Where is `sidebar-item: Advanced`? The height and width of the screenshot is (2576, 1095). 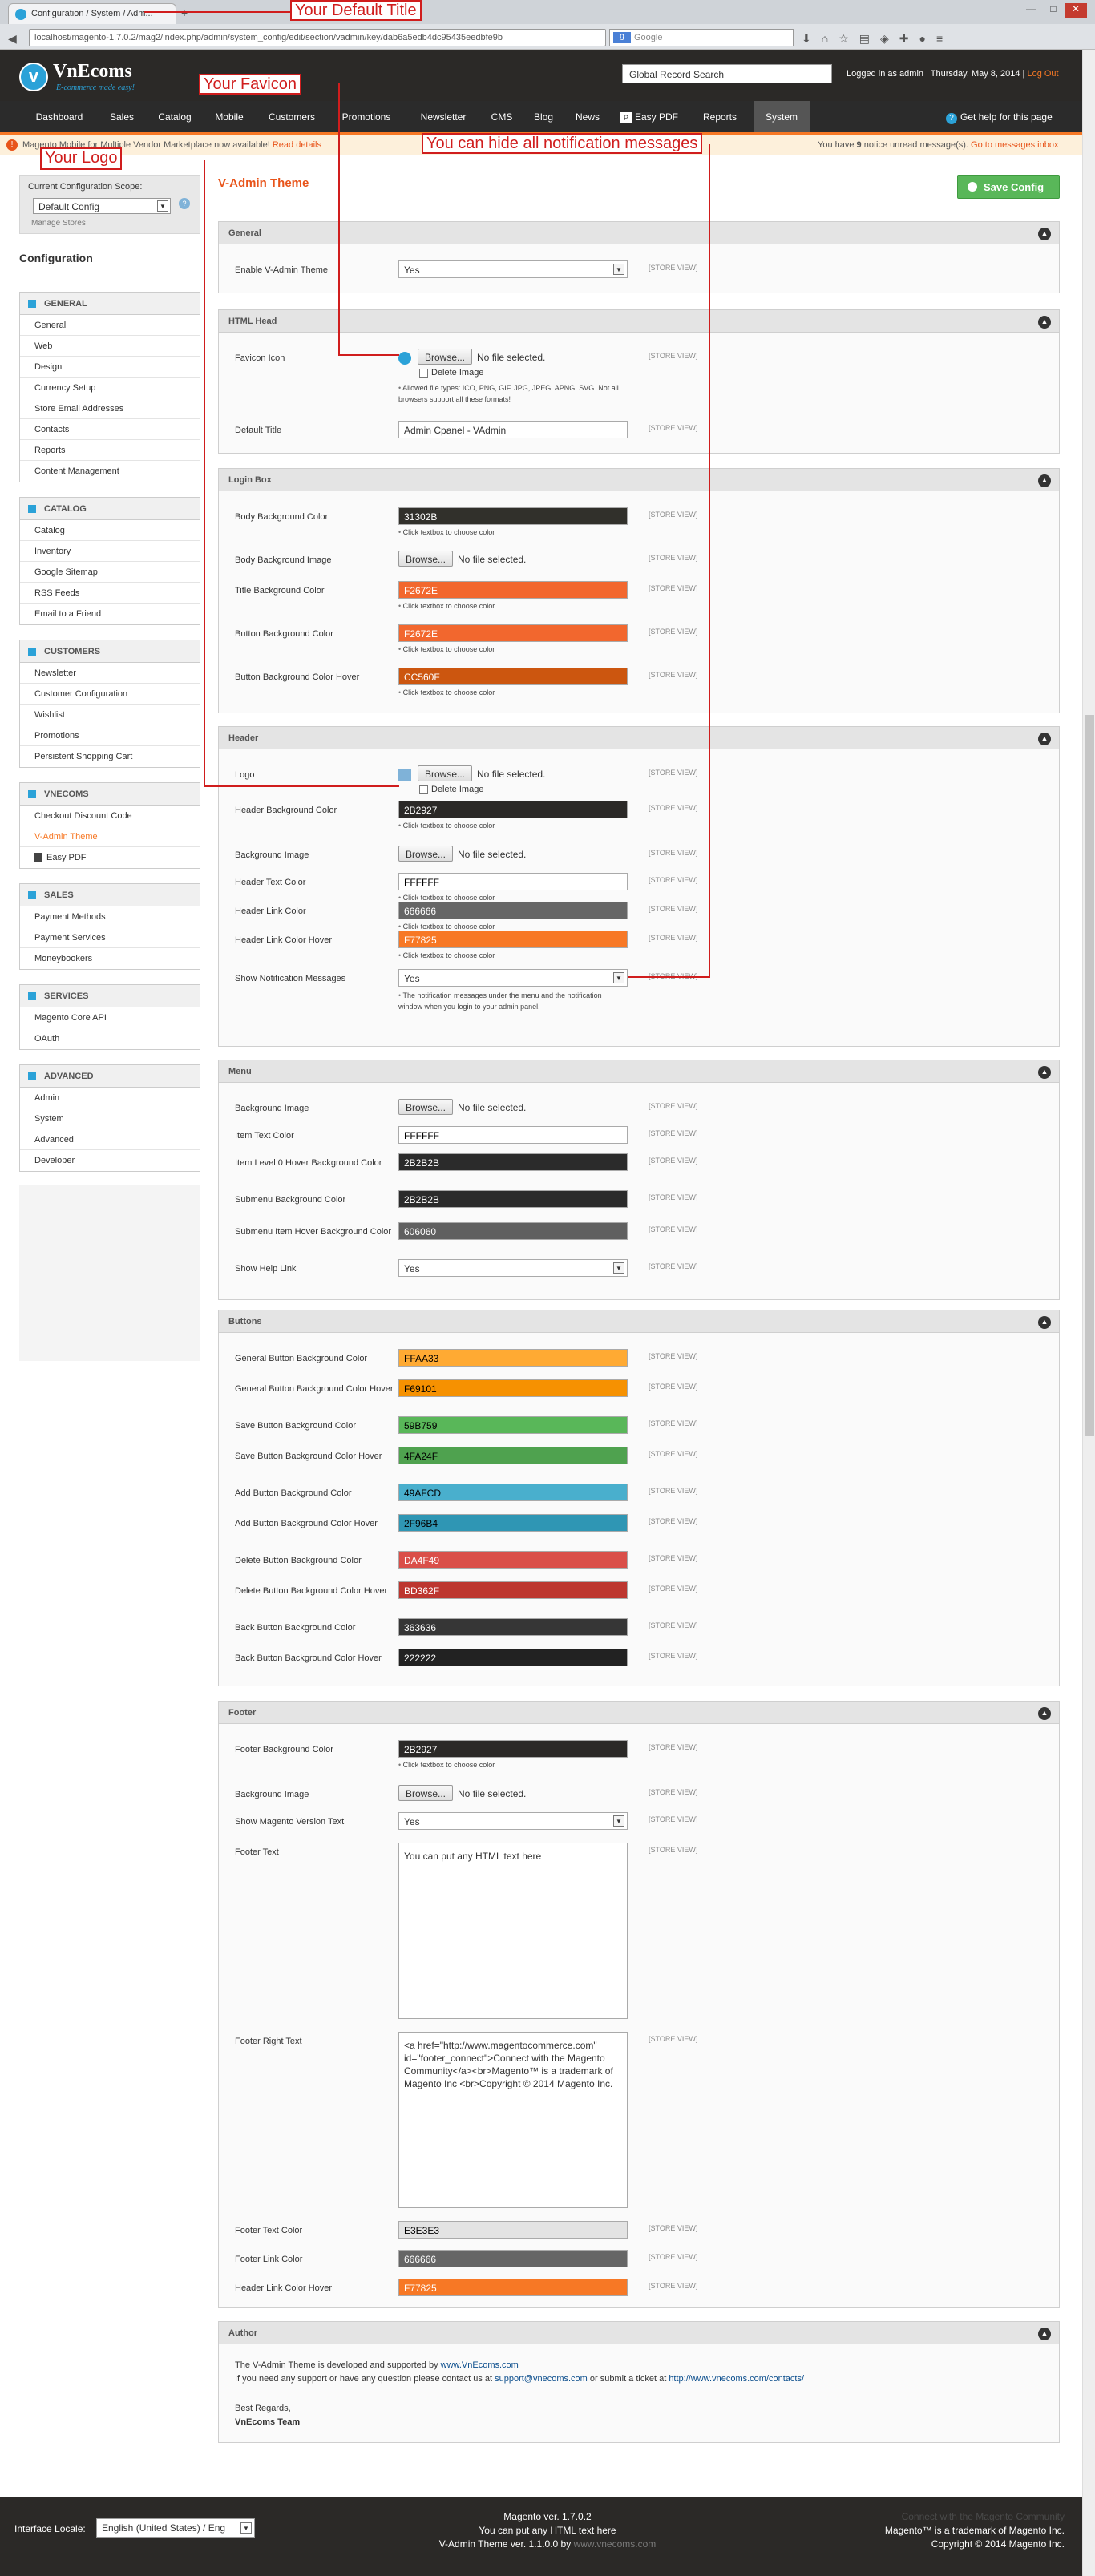 sidebar-item: Advanced is located at coordinates (110, 1139).